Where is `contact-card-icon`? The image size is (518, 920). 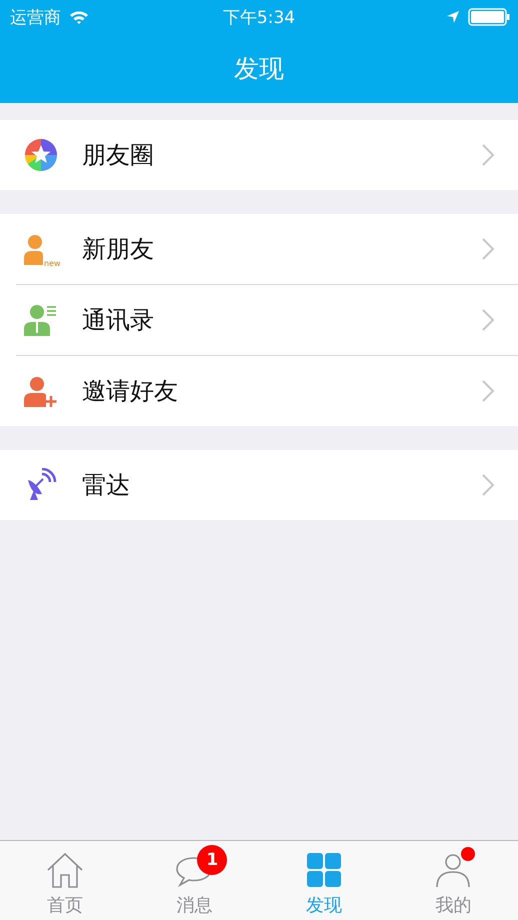 contact-card-icon is located at coordinates (41, 320).